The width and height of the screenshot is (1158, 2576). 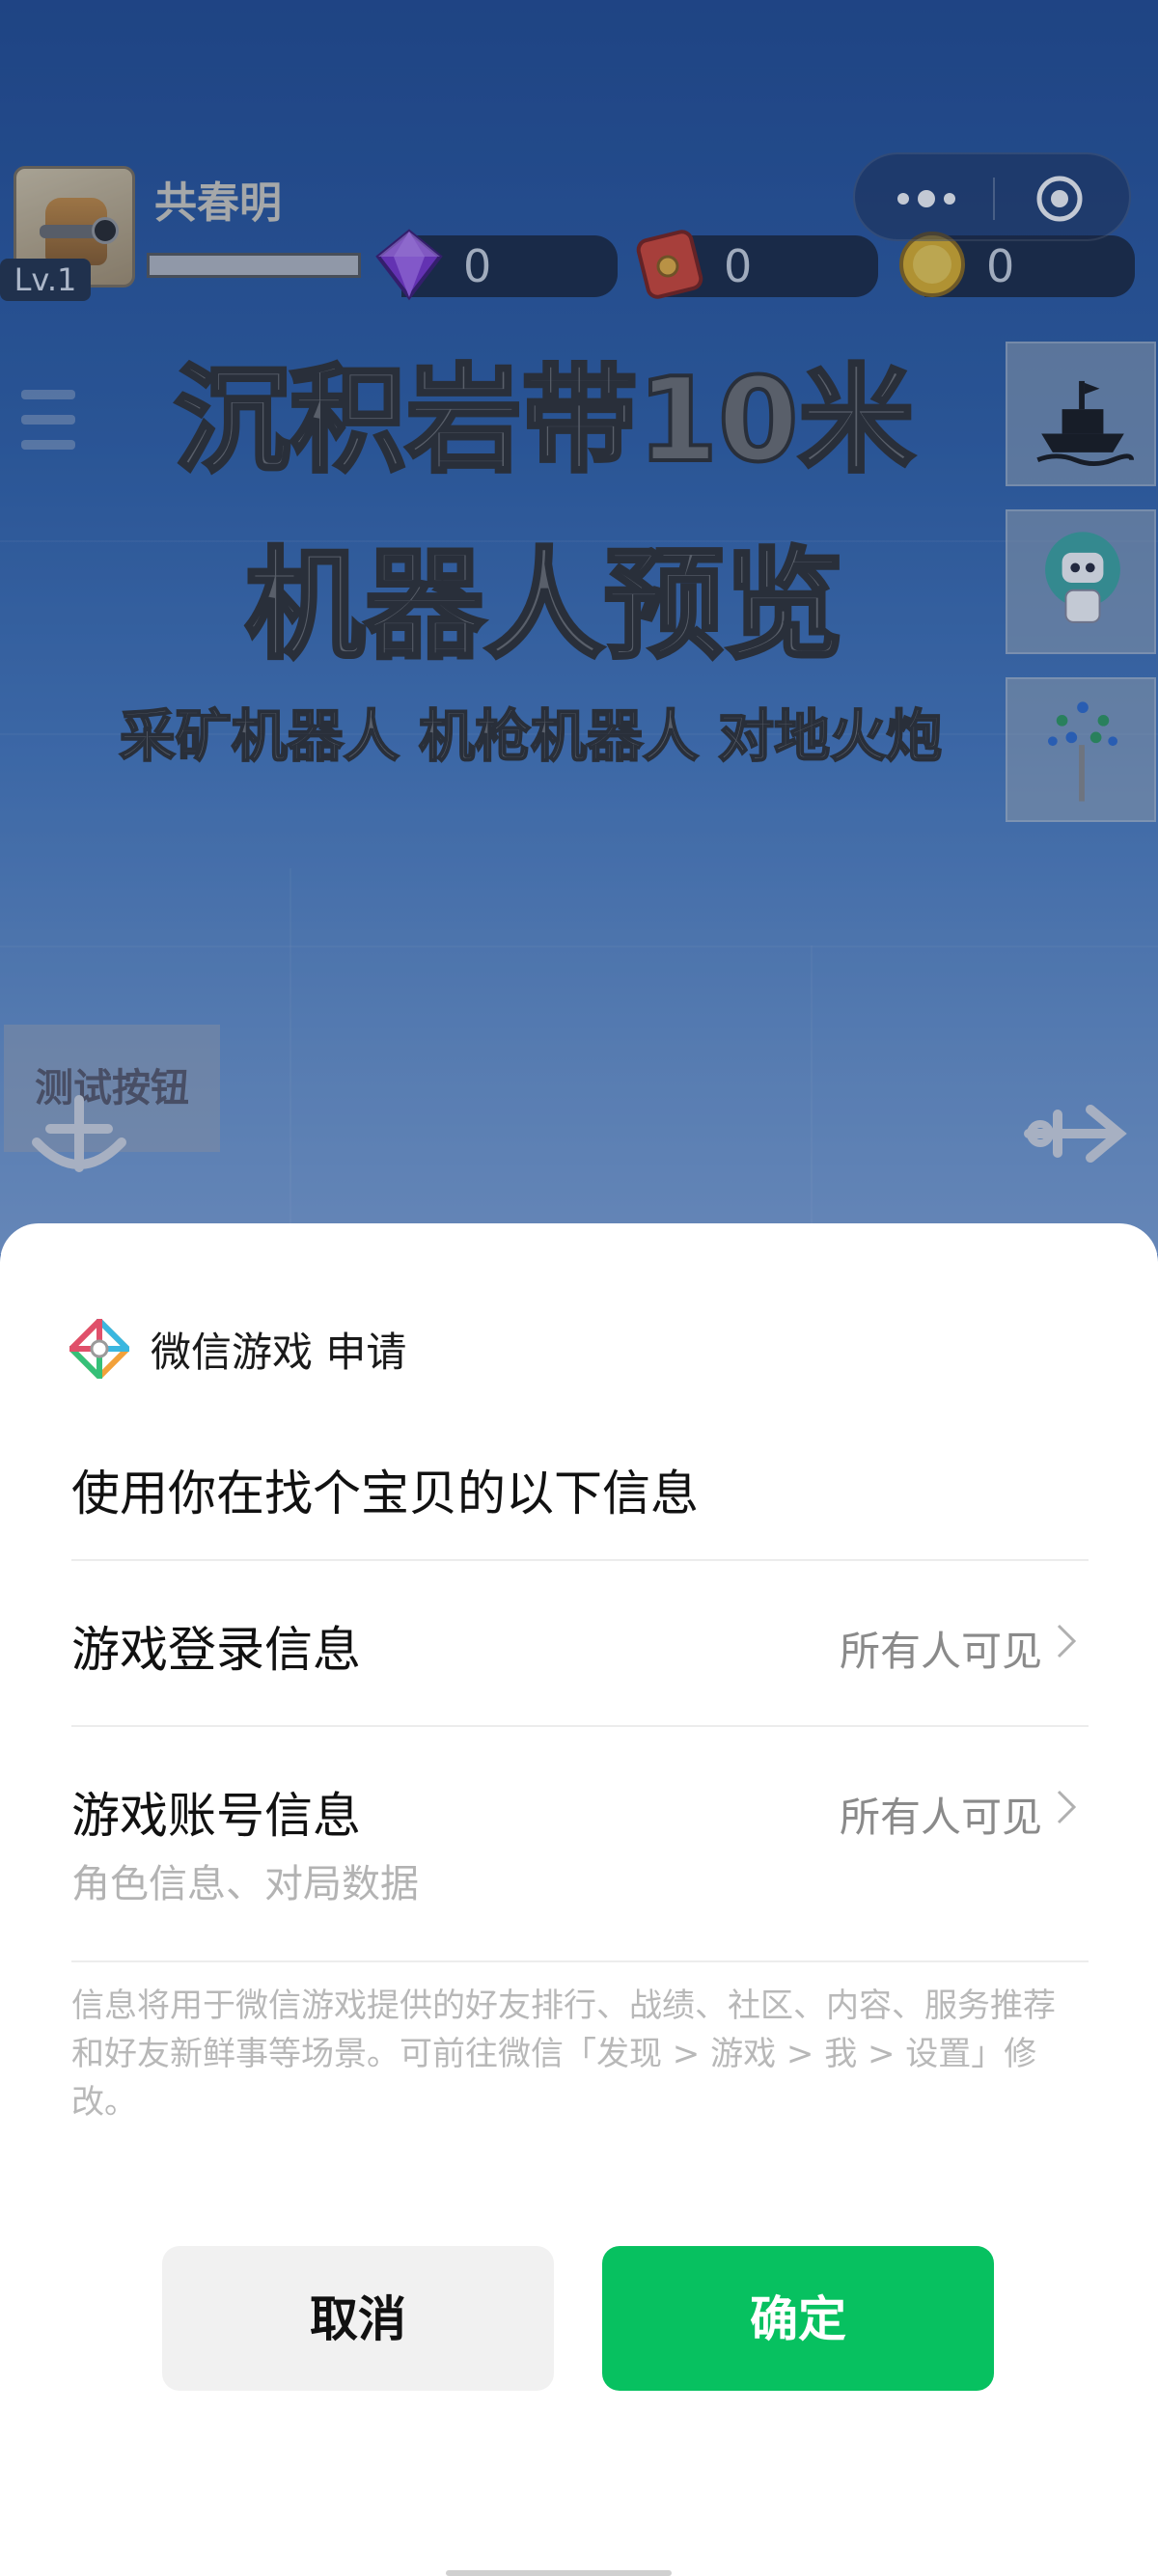 I want to click on row-description: 角色信息、对局数据, so click(x=245, y=1884).